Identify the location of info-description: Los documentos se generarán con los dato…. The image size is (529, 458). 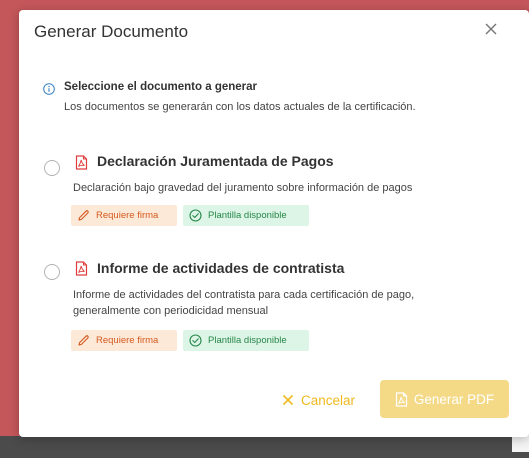
(240, 107).